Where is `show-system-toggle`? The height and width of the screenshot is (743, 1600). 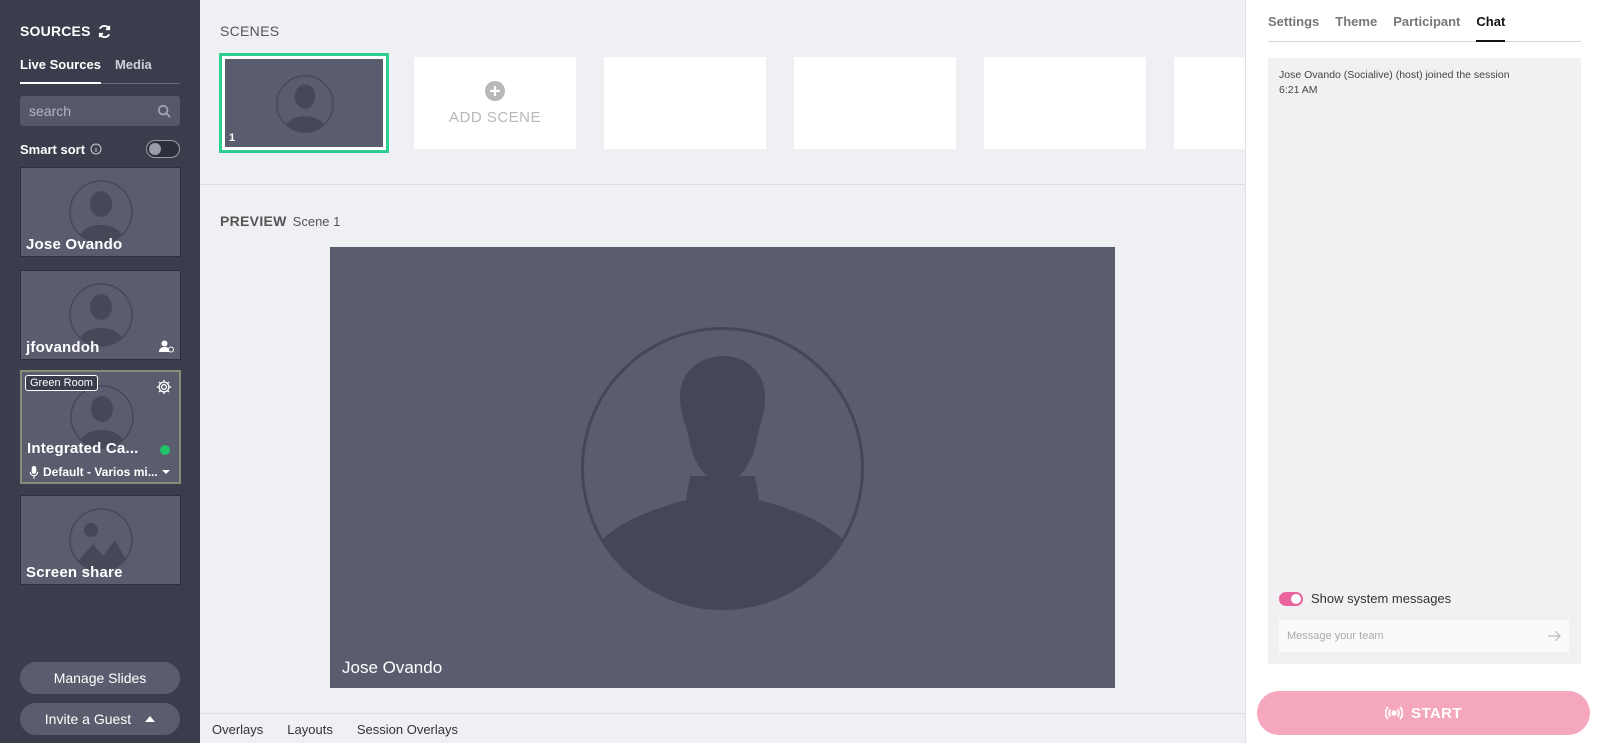
show-system-toggle is located at coordinates (1291, 598).